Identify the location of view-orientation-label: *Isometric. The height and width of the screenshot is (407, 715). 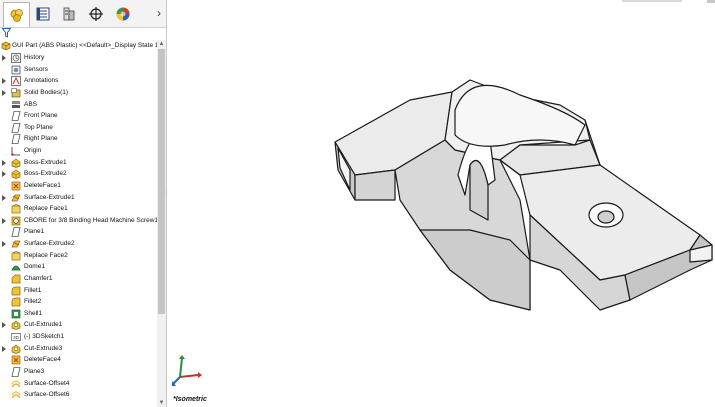
(190, 399).